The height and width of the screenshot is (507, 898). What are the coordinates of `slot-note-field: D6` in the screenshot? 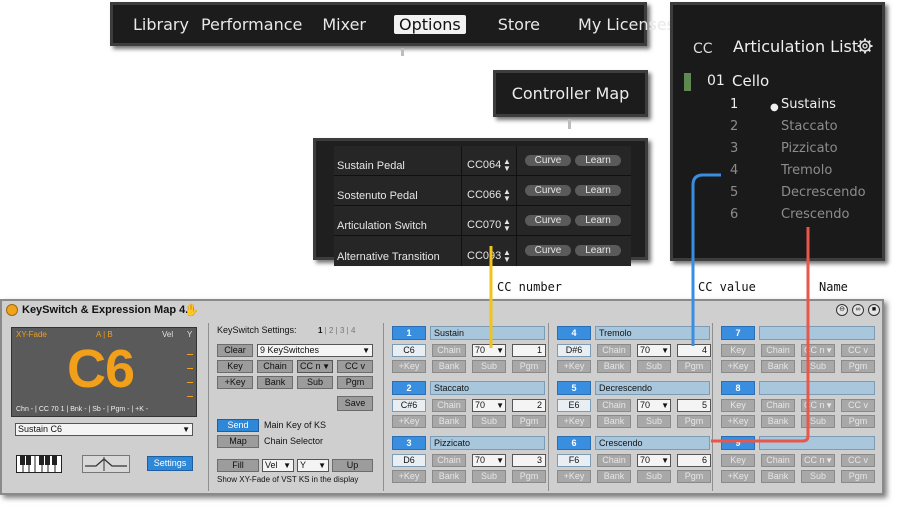 It's located at (409, 460).